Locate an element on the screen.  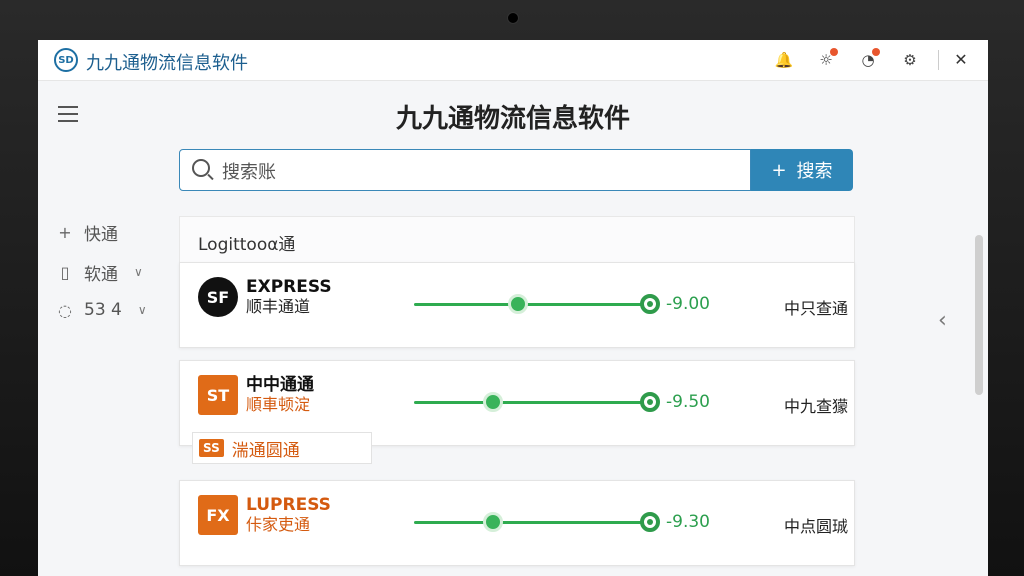
sub-carrier-name: 湍通圆通 is located at coordinates (265, 450).